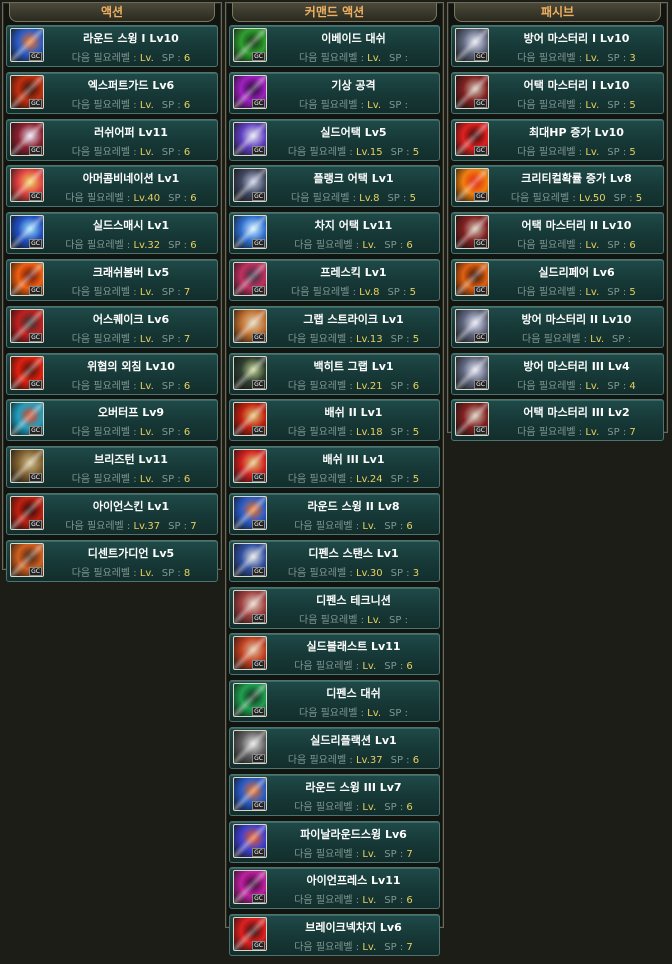 The width and height of the screenshot is (672, 964). I want to click on skill-row: GC 어택 마스터리 II Lv10 다음 필요레벨 : Lv. SP : 6, so click(557, 233).